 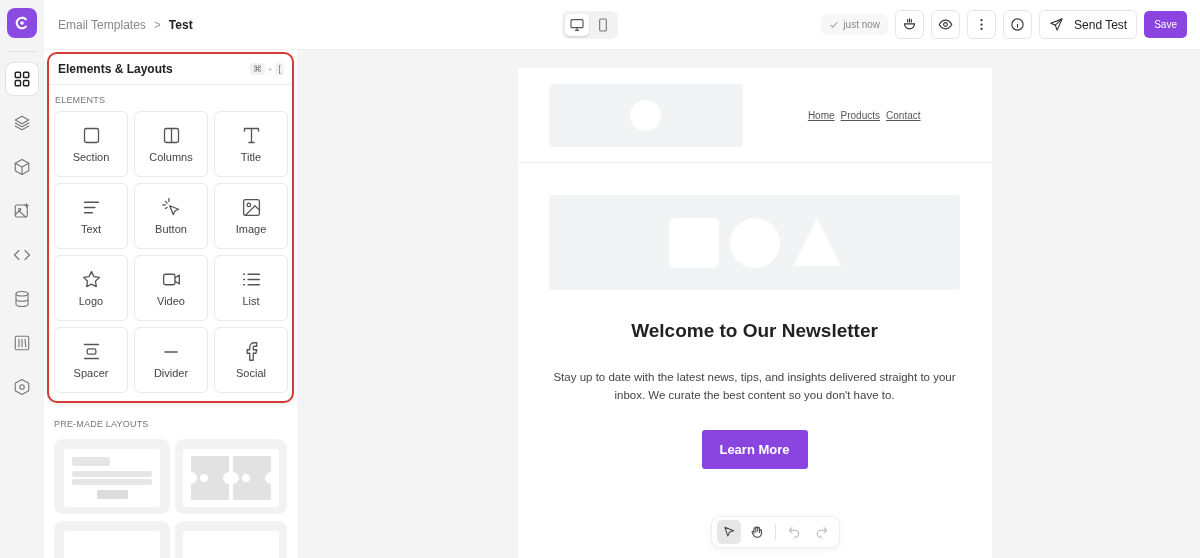 What do you see at coordinates (910, 24) in the screenshot?
I see `bowl-icon` at bounding box center [910, 24].